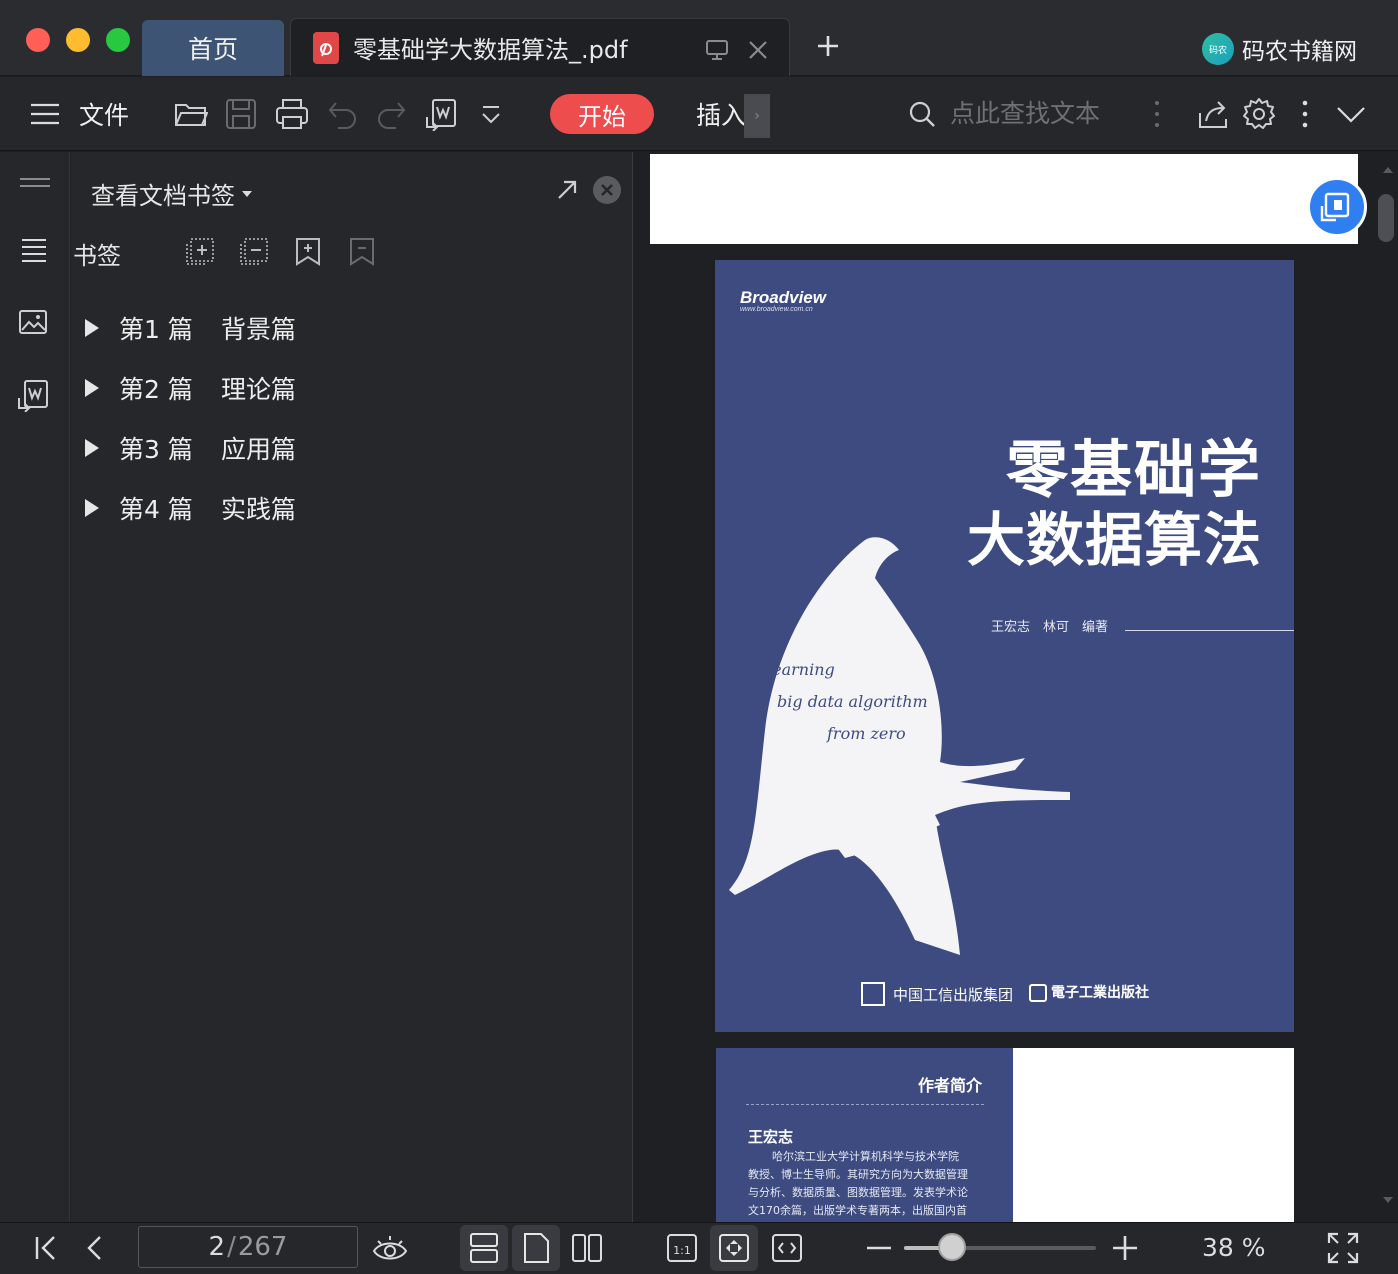 This screenshot has width=1398, height=1274. What do you see at coordinates (47, 1248) in the screenshot?
I see `first-page-icon` at bounding box center [47, 1248].